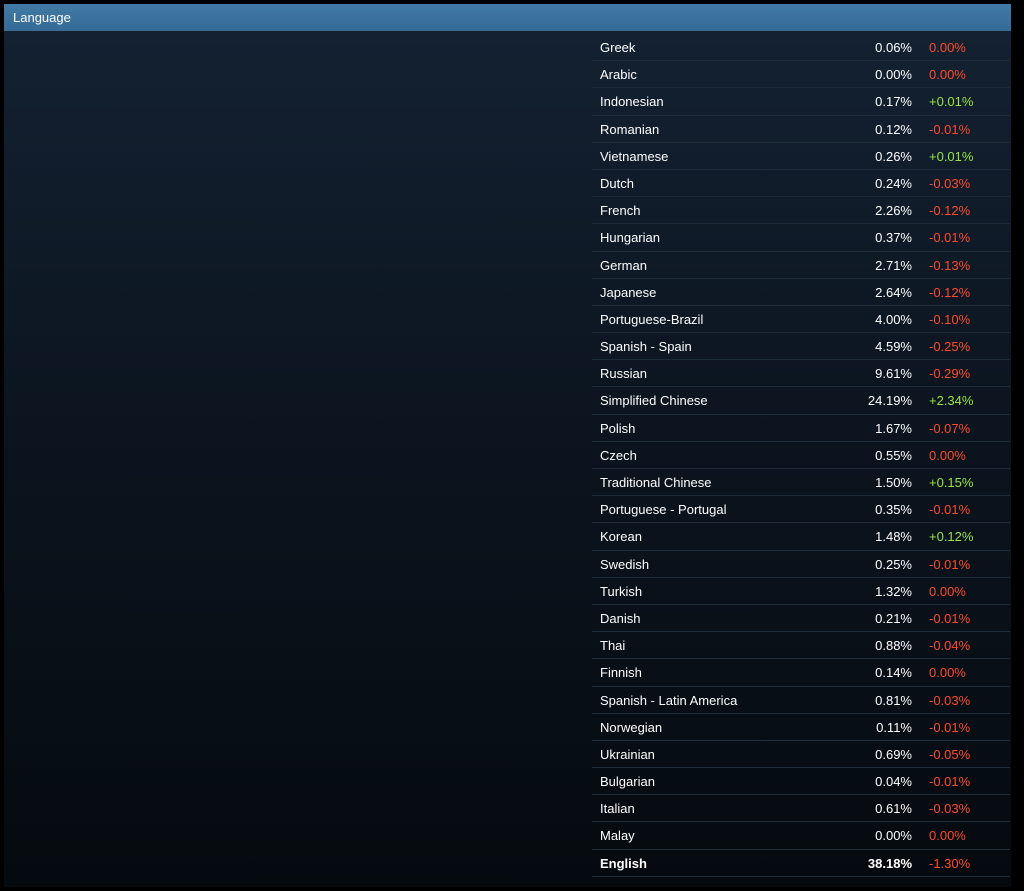 This screenshot has width=1024, height=891. I want to click on language-percent: 0.06%, so click(893, 47).